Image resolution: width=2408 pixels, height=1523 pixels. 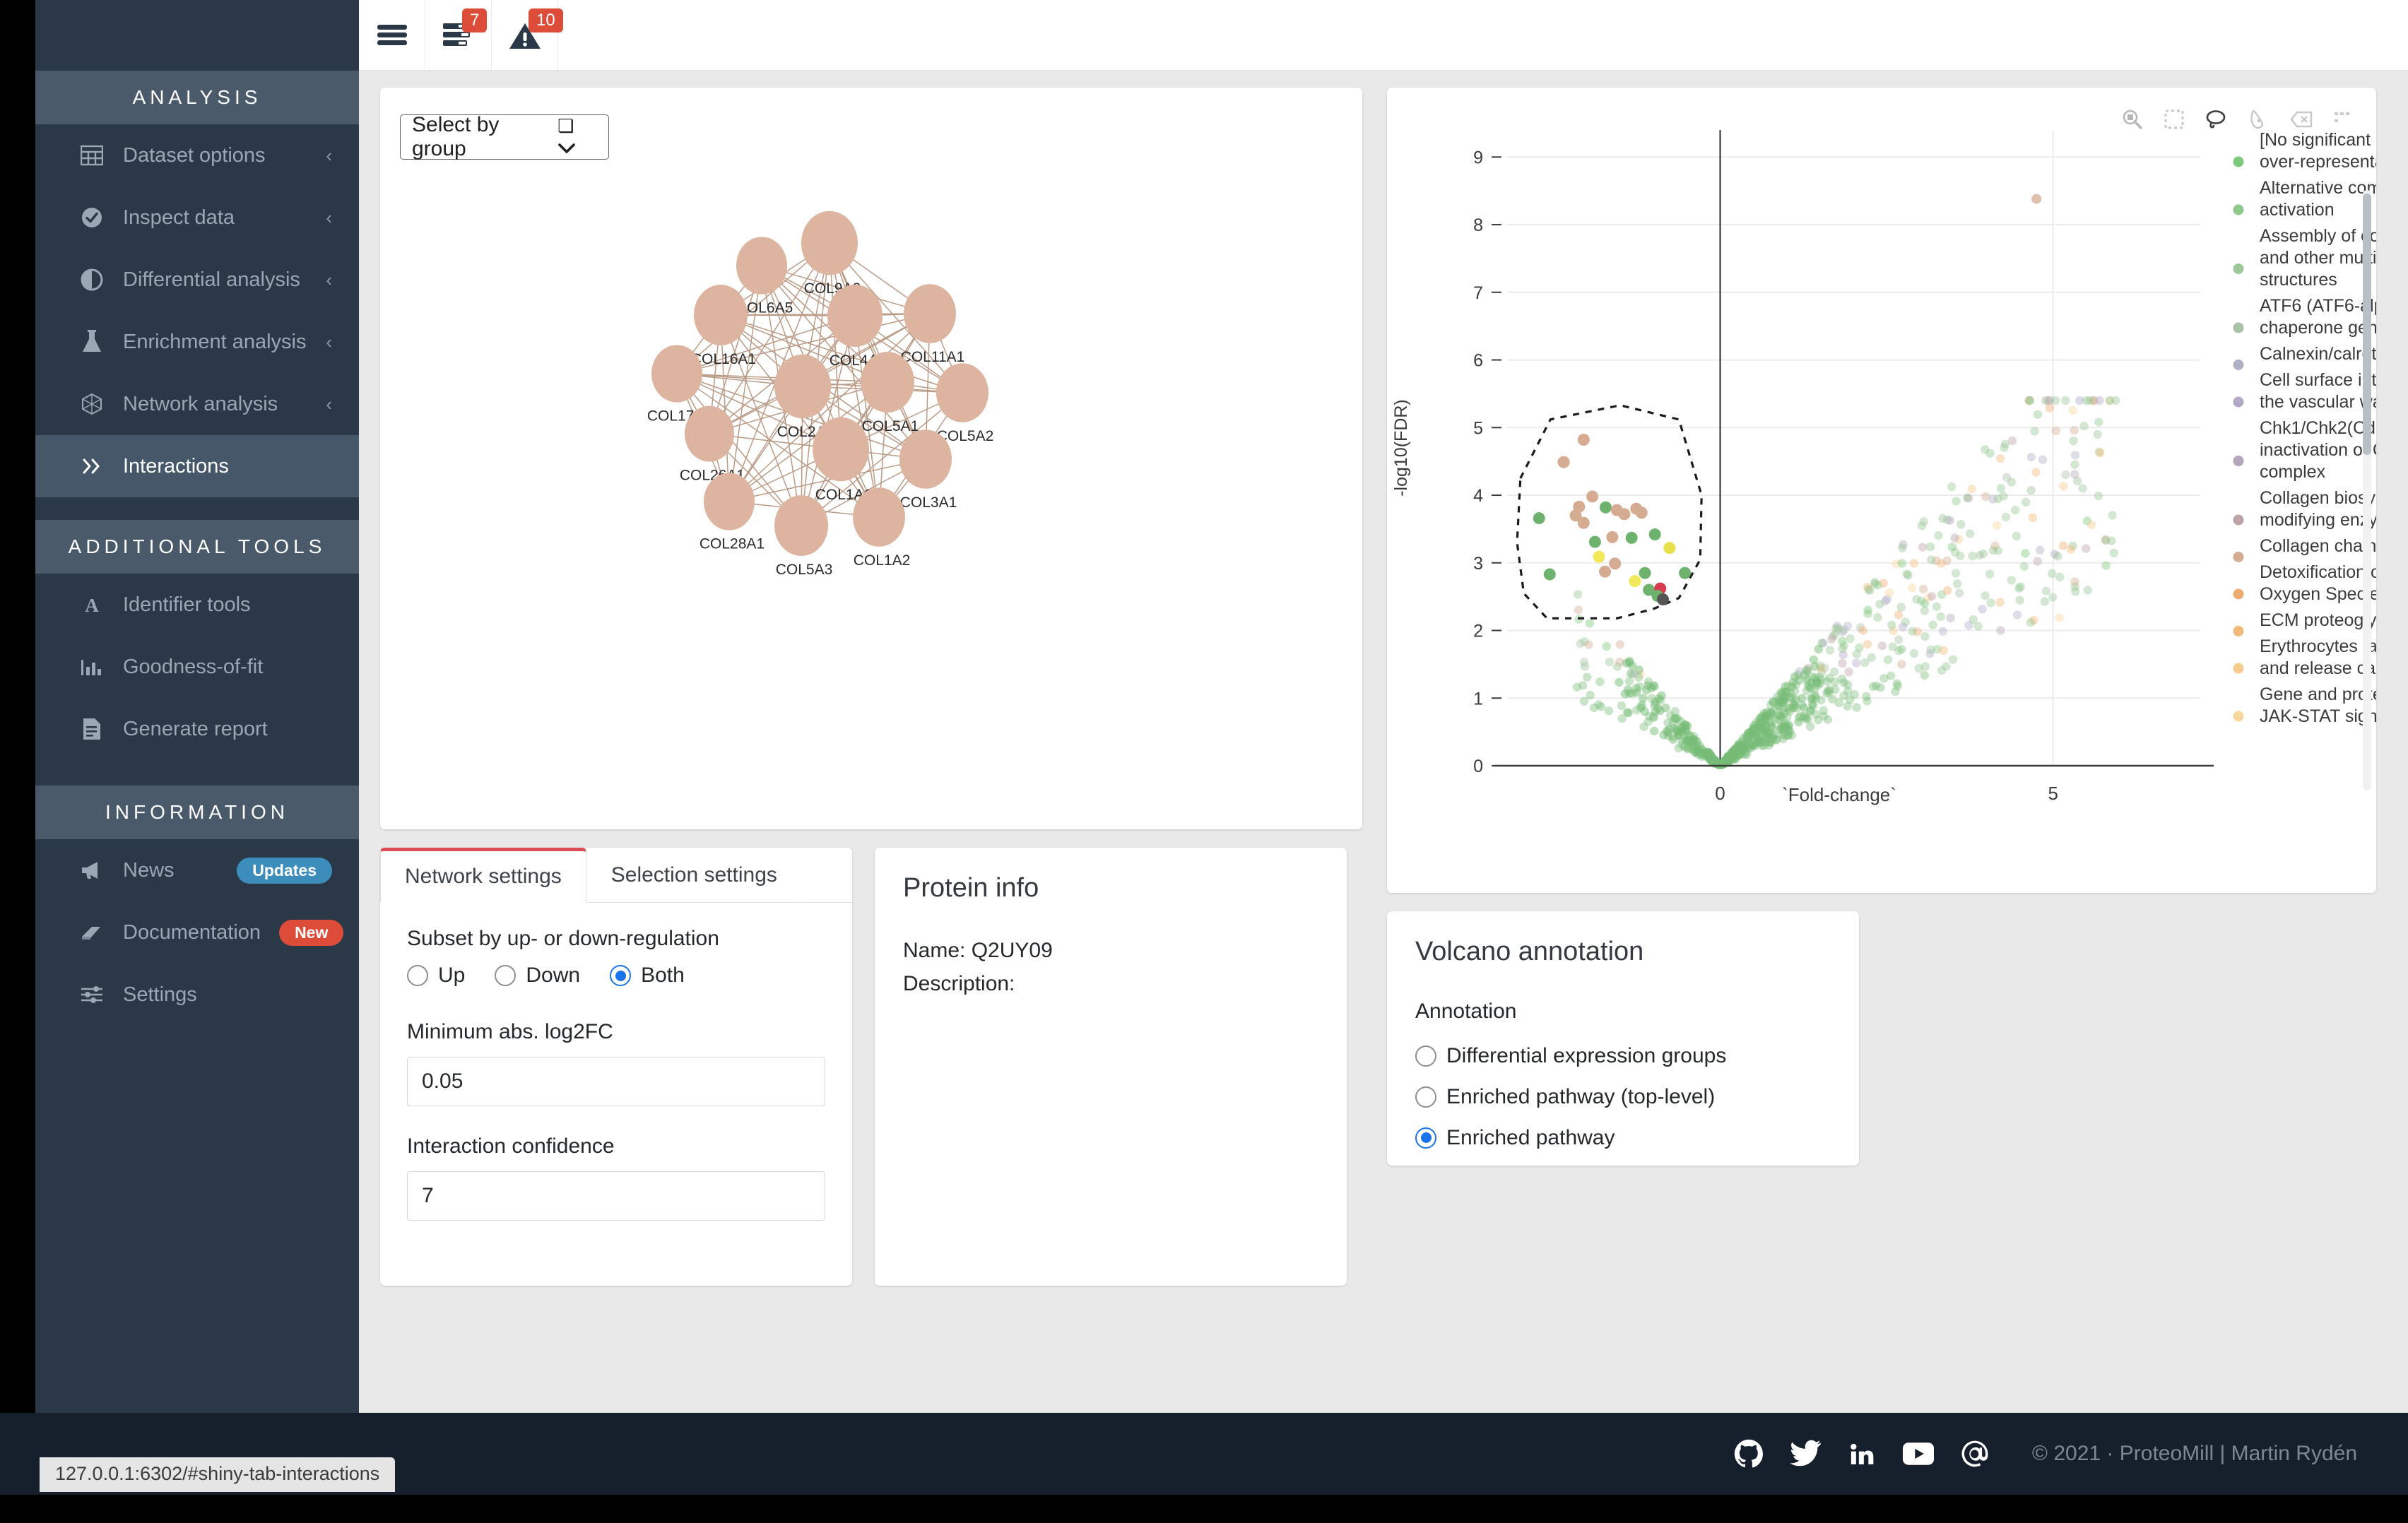 What do you see at coordinates (392, 35) in the screenshot?
I see `hamburger-menu-button` at bounding box center [392, 35].